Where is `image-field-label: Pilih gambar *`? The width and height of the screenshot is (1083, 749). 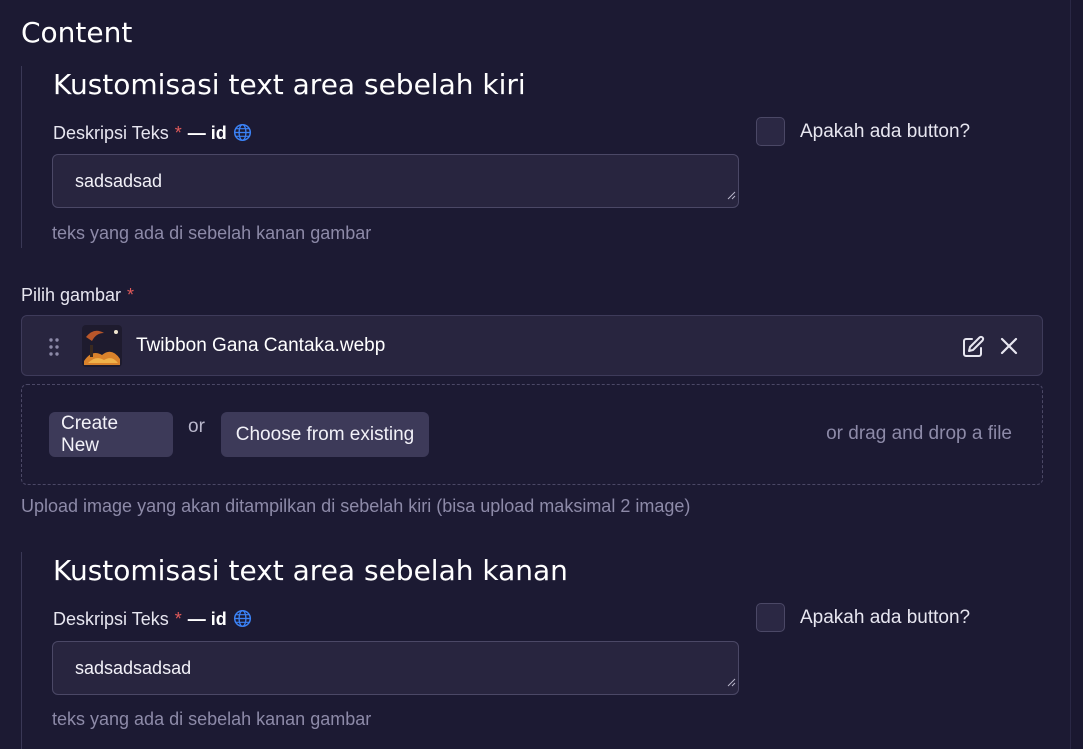 image-field-label: Pilih gambar * is located at coordinates (77, 295).